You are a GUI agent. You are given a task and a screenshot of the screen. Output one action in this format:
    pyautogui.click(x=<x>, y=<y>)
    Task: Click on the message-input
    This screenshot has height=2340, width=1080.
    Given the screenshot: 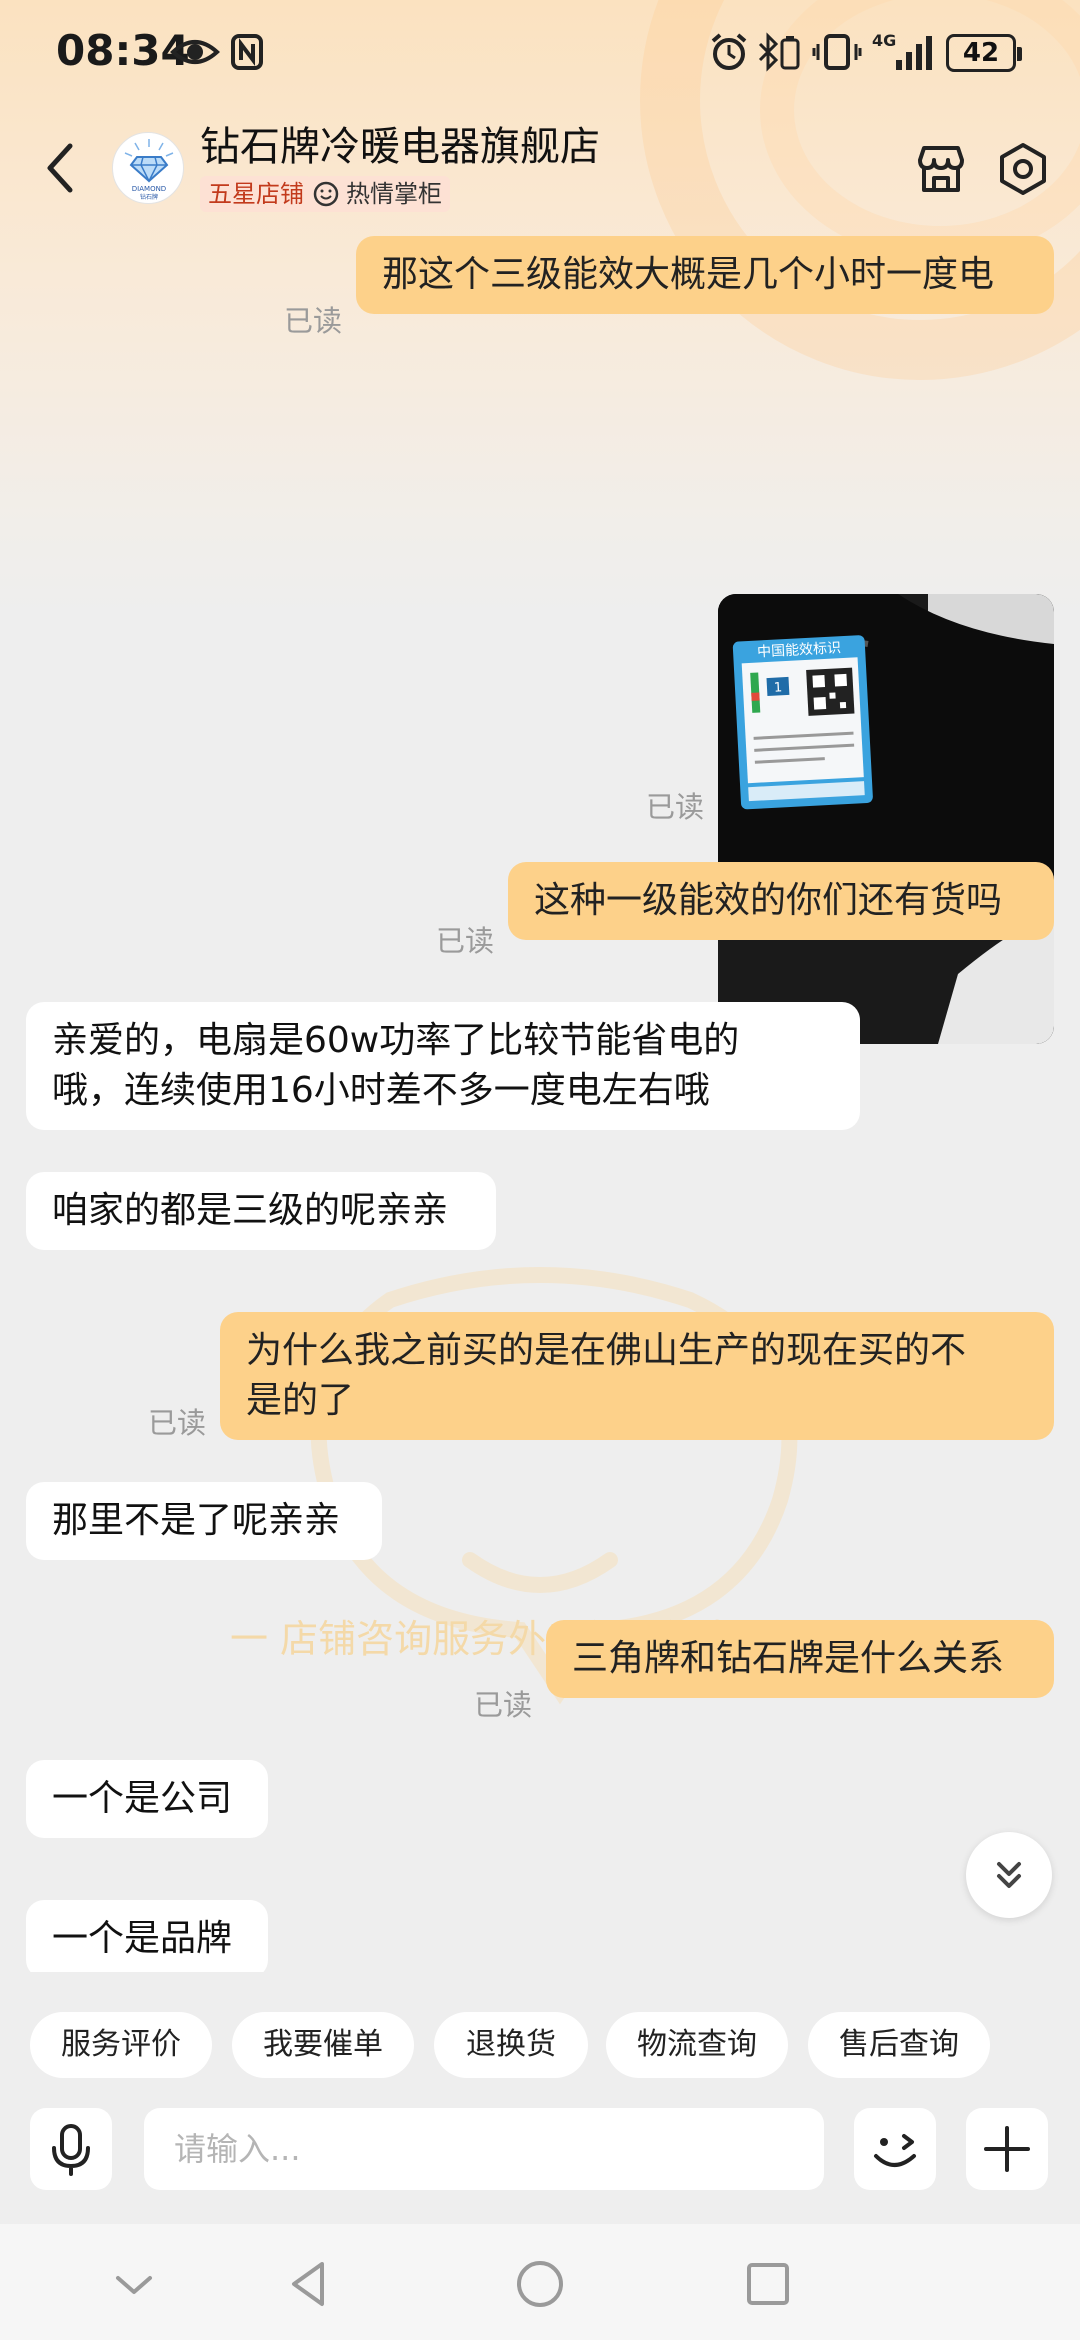 What is the action you would take?
    pyautogui.click(x=484, y=2149)
    